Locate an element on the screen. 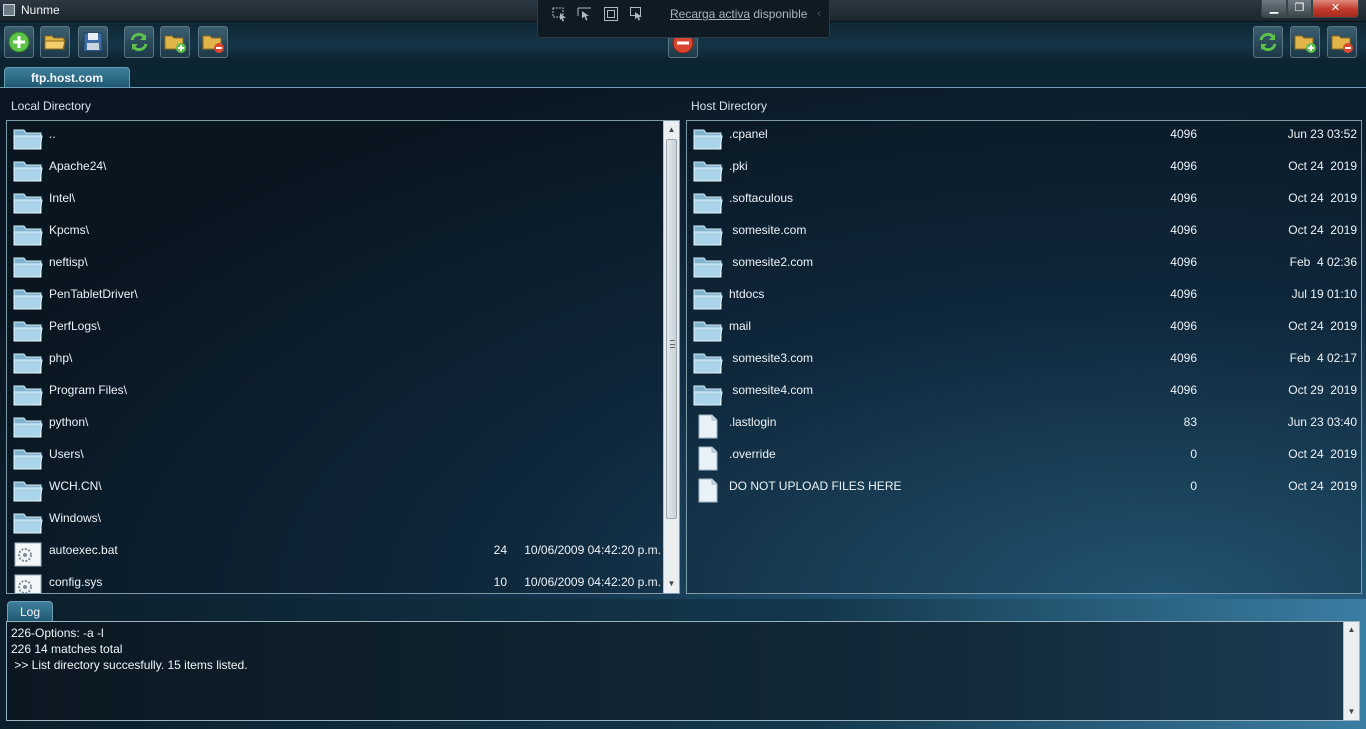 The height and width of the screenshot is (729, 1366). host-row: mail 4096 Oct 24 2019 is located at coordinates (1024, 329).